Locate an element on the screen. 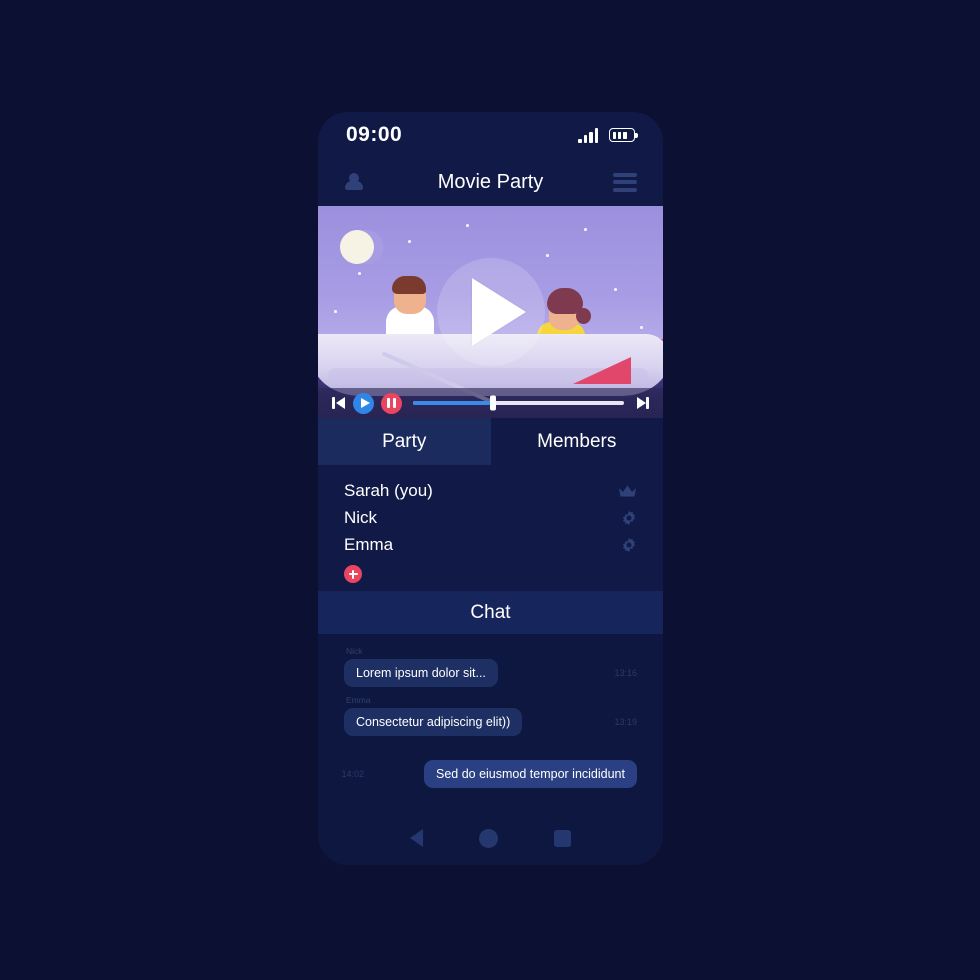 The width and height of the screenshot is (980, 980). list-item: Nick is located at coordinates (490, 517).